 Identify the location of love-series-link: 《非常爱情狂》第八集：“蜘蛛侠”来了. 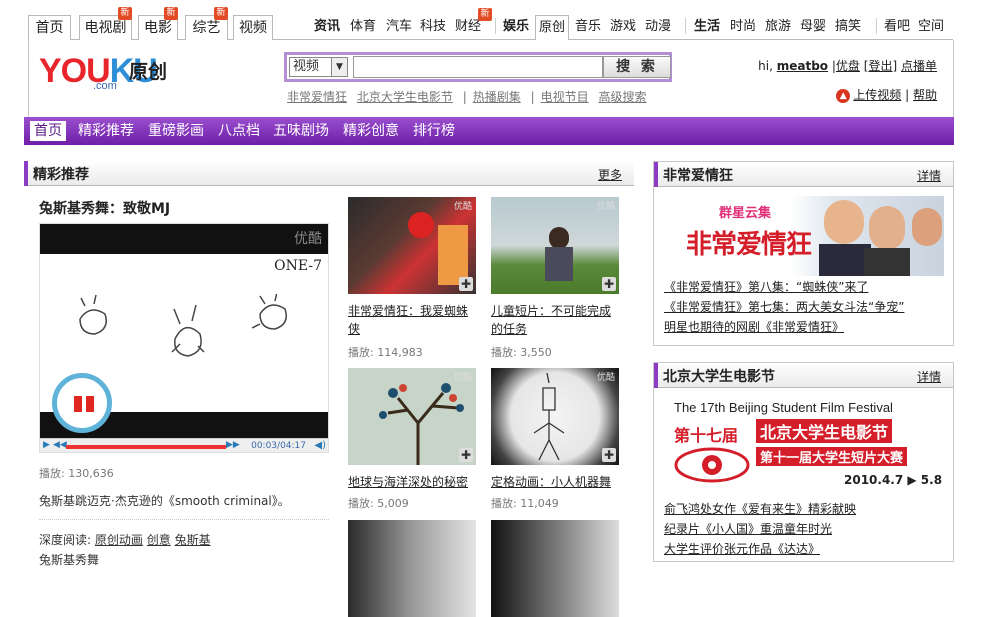
(766, 286).